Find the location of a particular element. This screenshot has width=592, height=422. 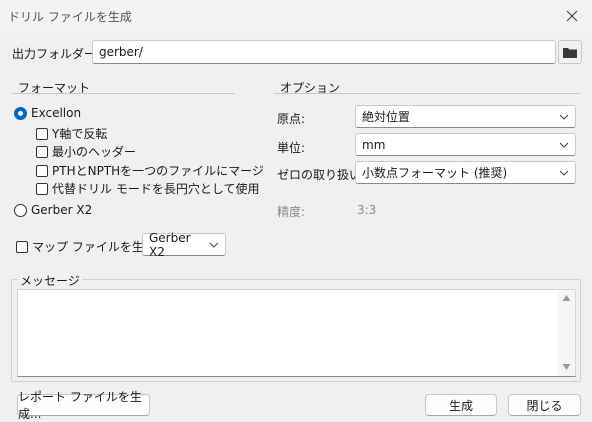

map-file-option: マップ ファイルを生成: is located at coordinates (88, 246).